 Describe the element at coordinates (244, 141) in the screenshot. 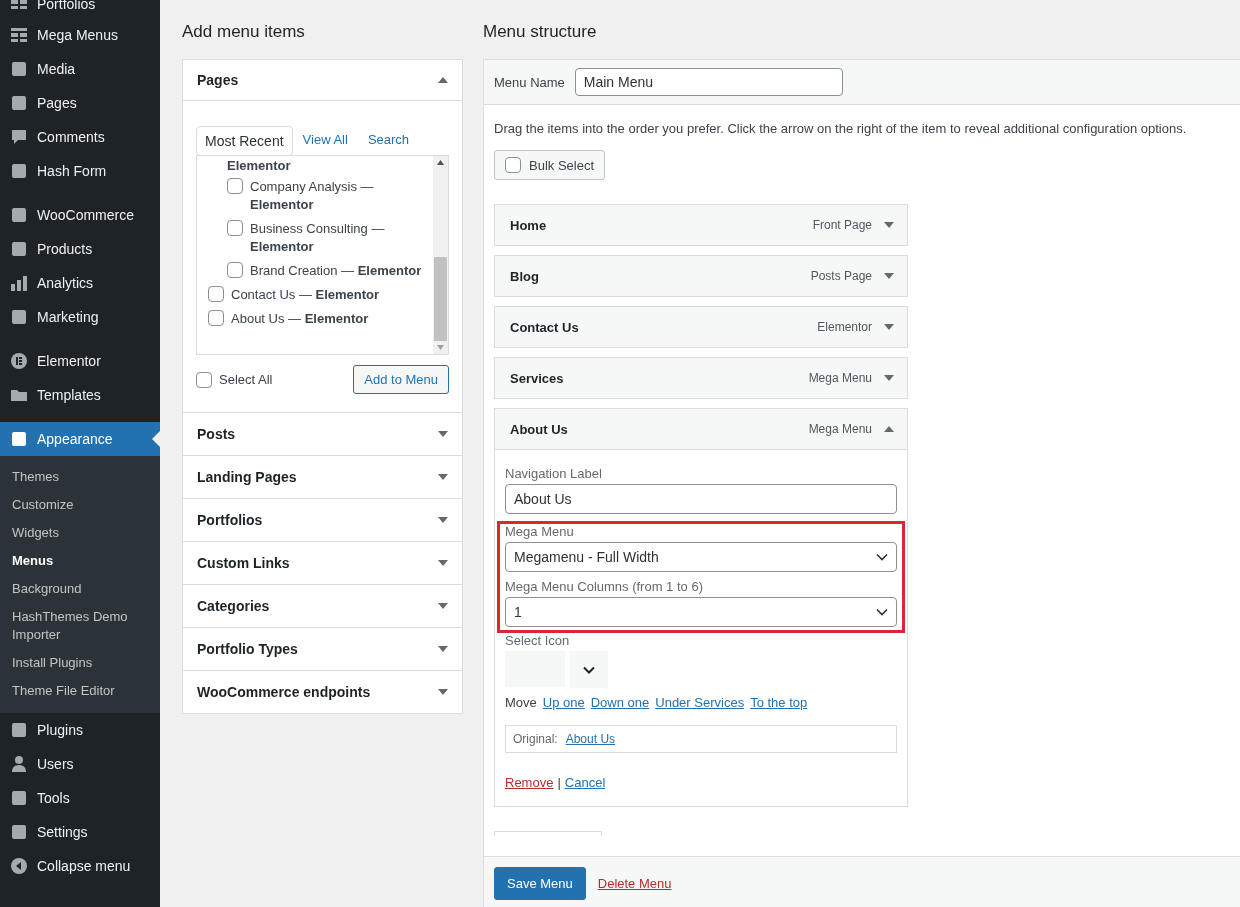

I see `tab: Most Recent` at that location.